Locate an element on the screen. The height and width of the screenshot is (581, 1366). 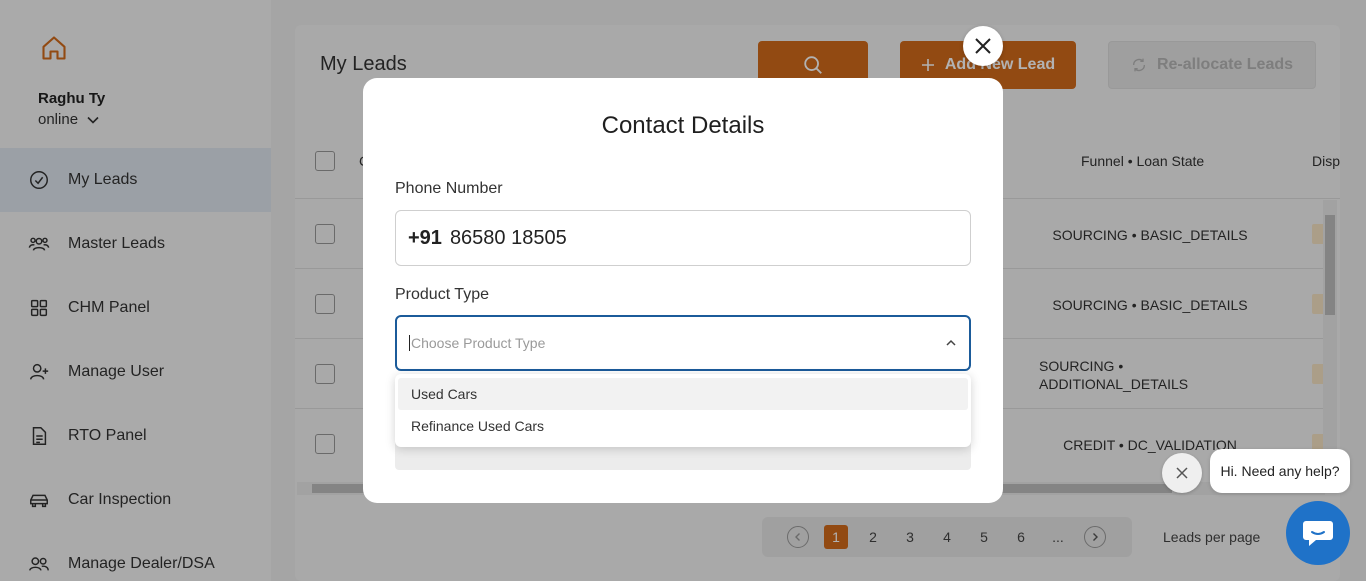
dismiss-chat-button is located at coordinates (1182, 473).